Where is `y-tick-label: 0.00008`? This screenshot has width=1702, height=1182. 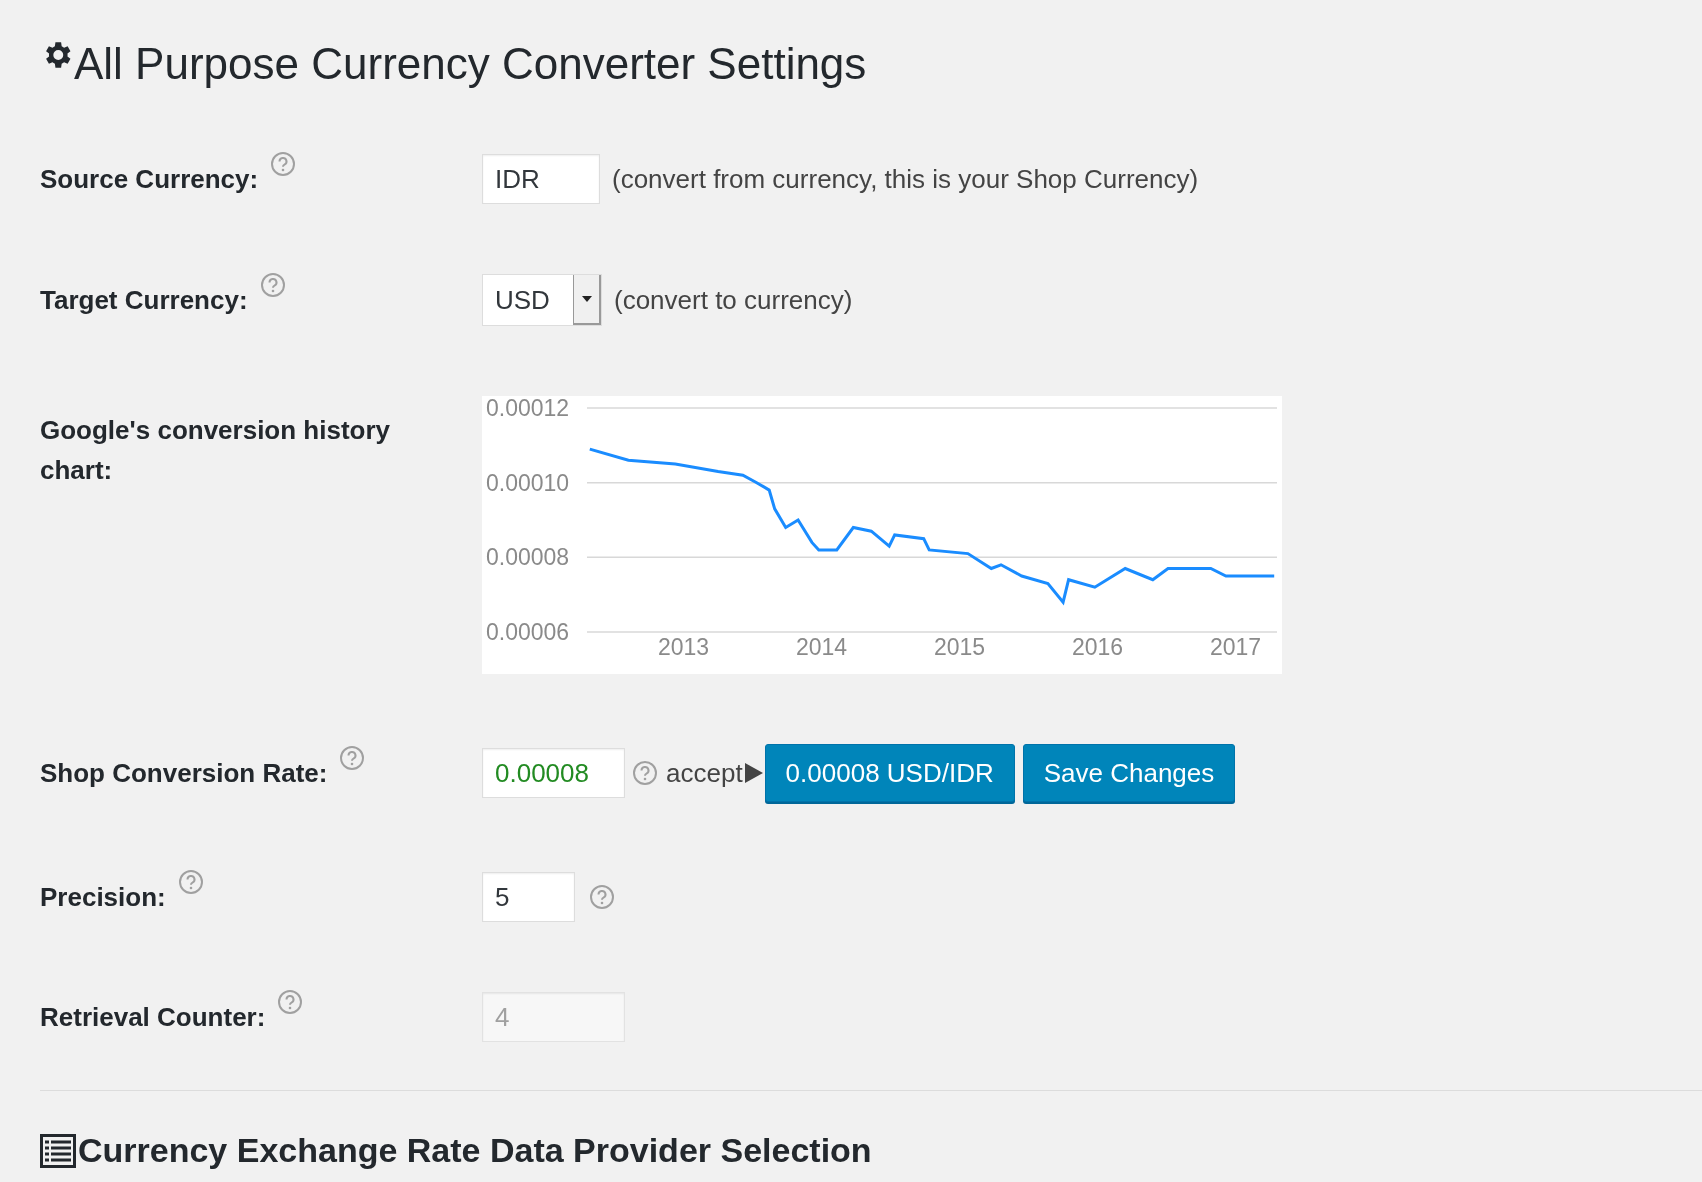 y-tick-label: 0.00008 is located at coordinates (528, 557).